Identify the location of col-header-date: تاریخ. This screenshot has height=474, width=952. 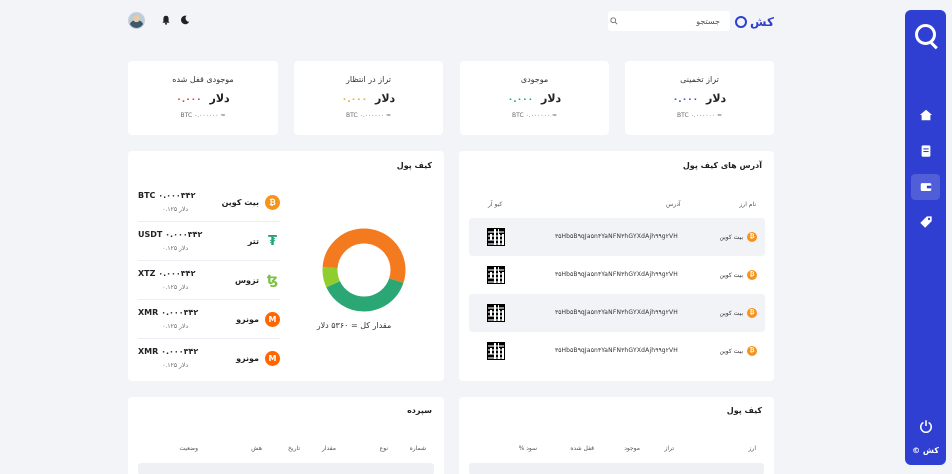
(294, 448).